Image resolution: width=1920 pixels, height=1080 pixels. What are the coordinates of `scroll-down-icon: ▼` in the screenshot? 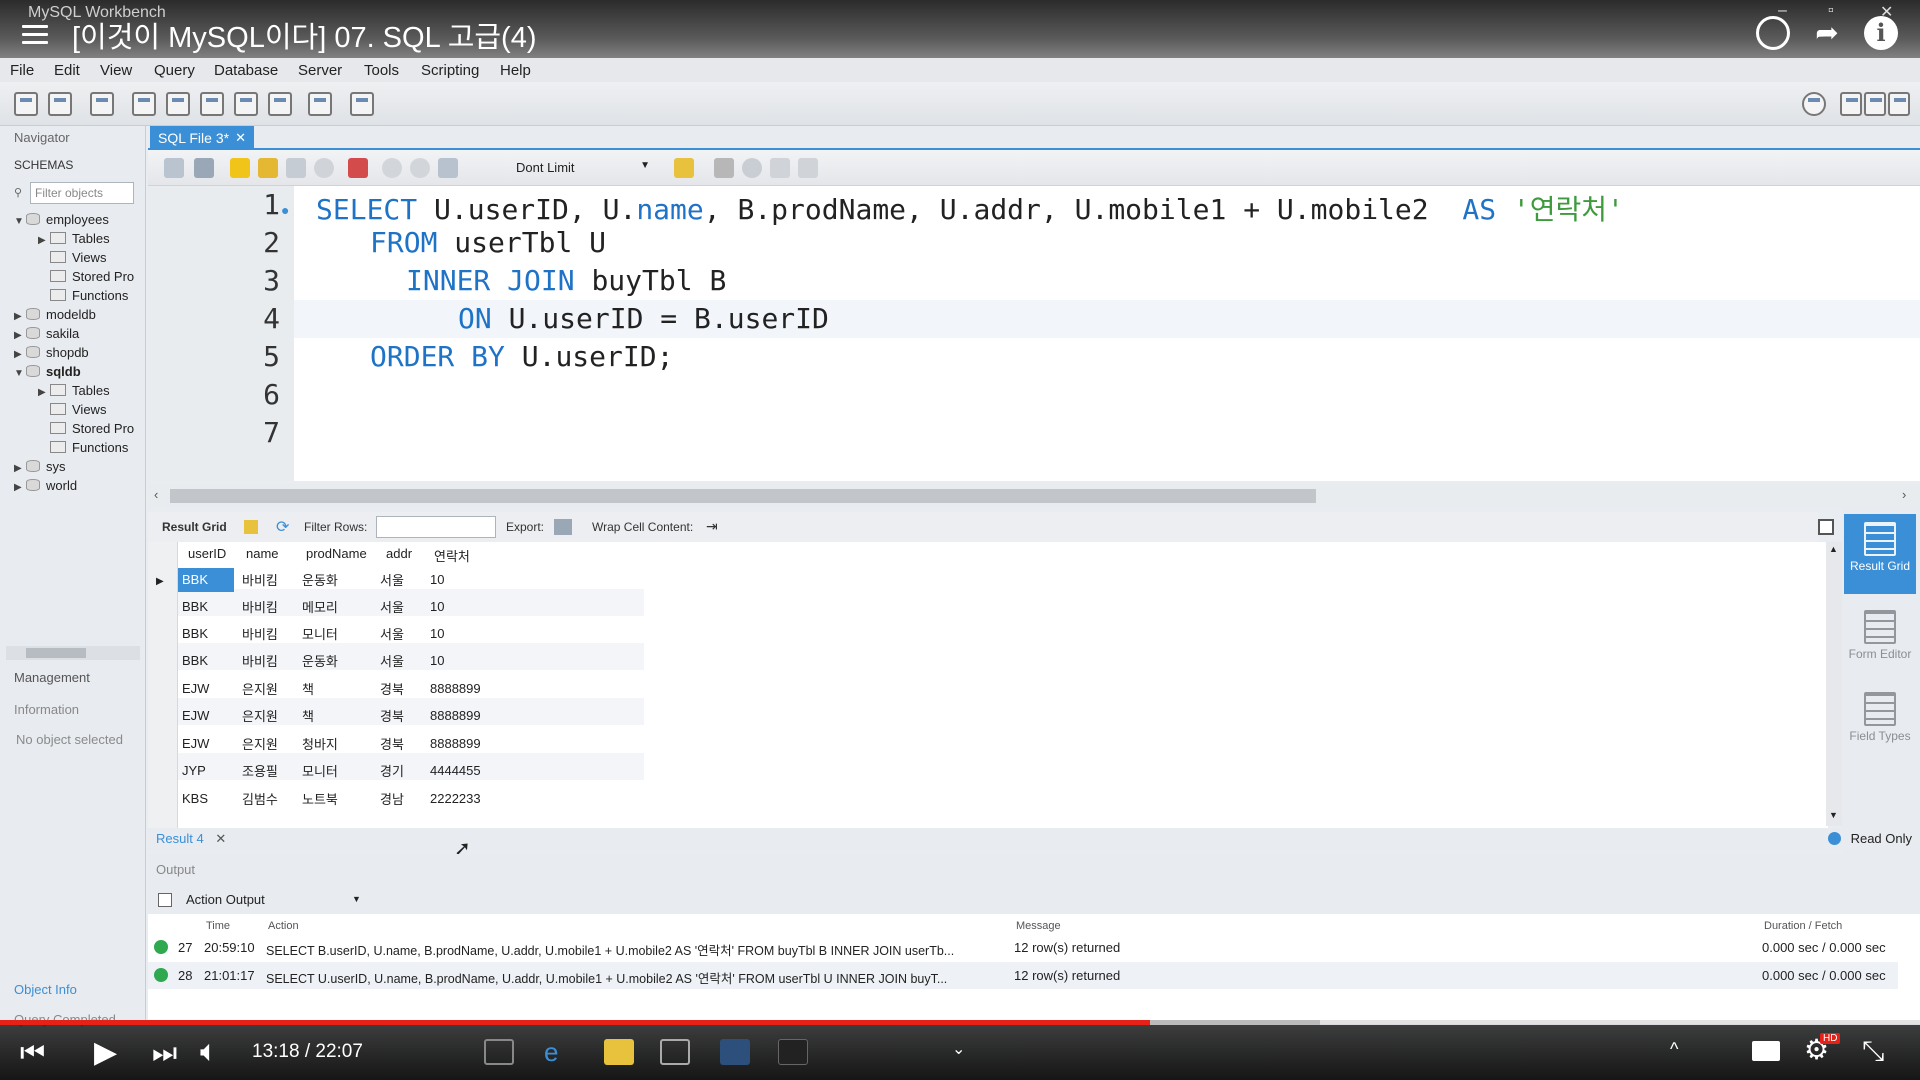 It's located at (1833, 815).